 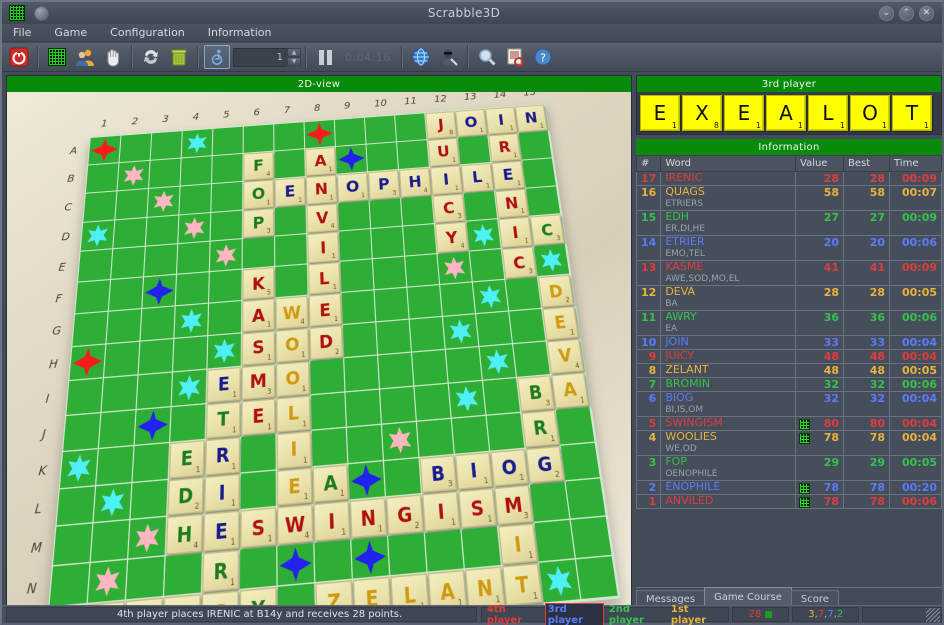 I want to click on accessibility-icon, so click(x=217, y=57).